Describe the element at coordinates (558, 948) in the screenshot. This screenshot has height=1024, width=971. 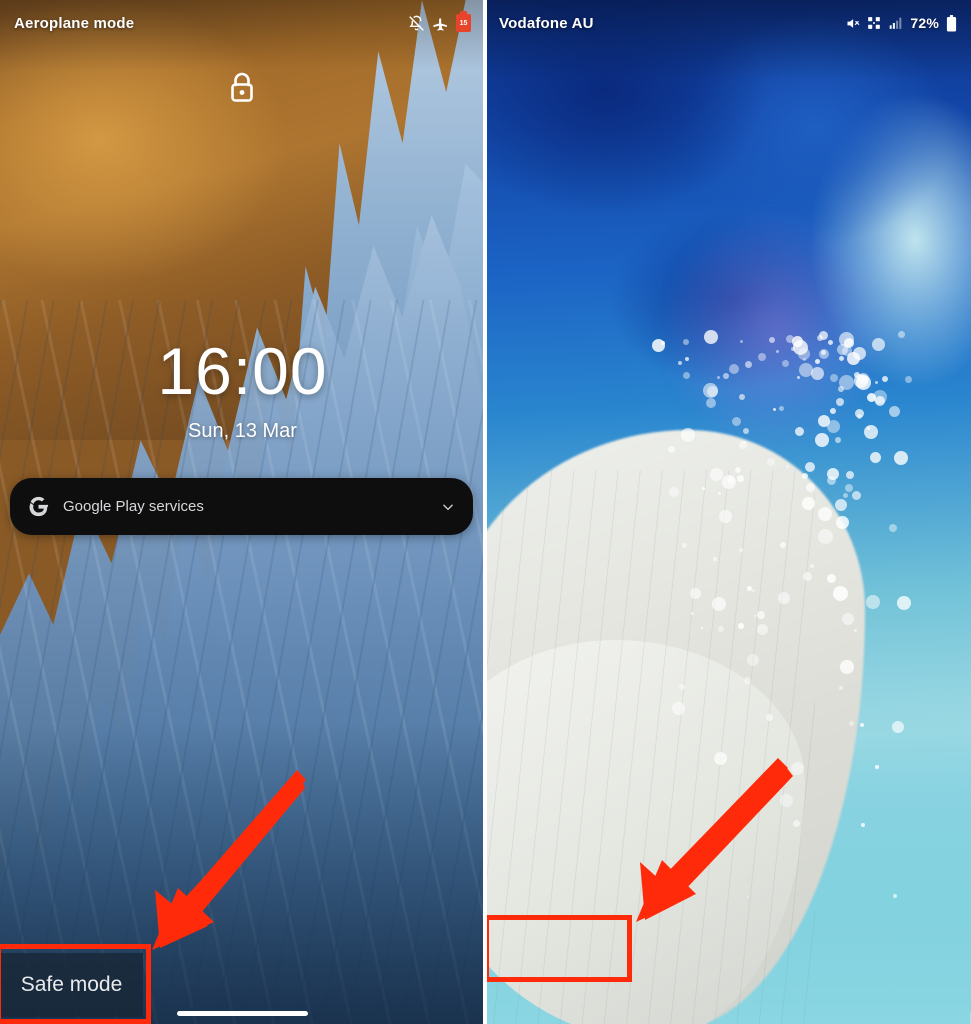
I see `annotation-box-right` at that location.